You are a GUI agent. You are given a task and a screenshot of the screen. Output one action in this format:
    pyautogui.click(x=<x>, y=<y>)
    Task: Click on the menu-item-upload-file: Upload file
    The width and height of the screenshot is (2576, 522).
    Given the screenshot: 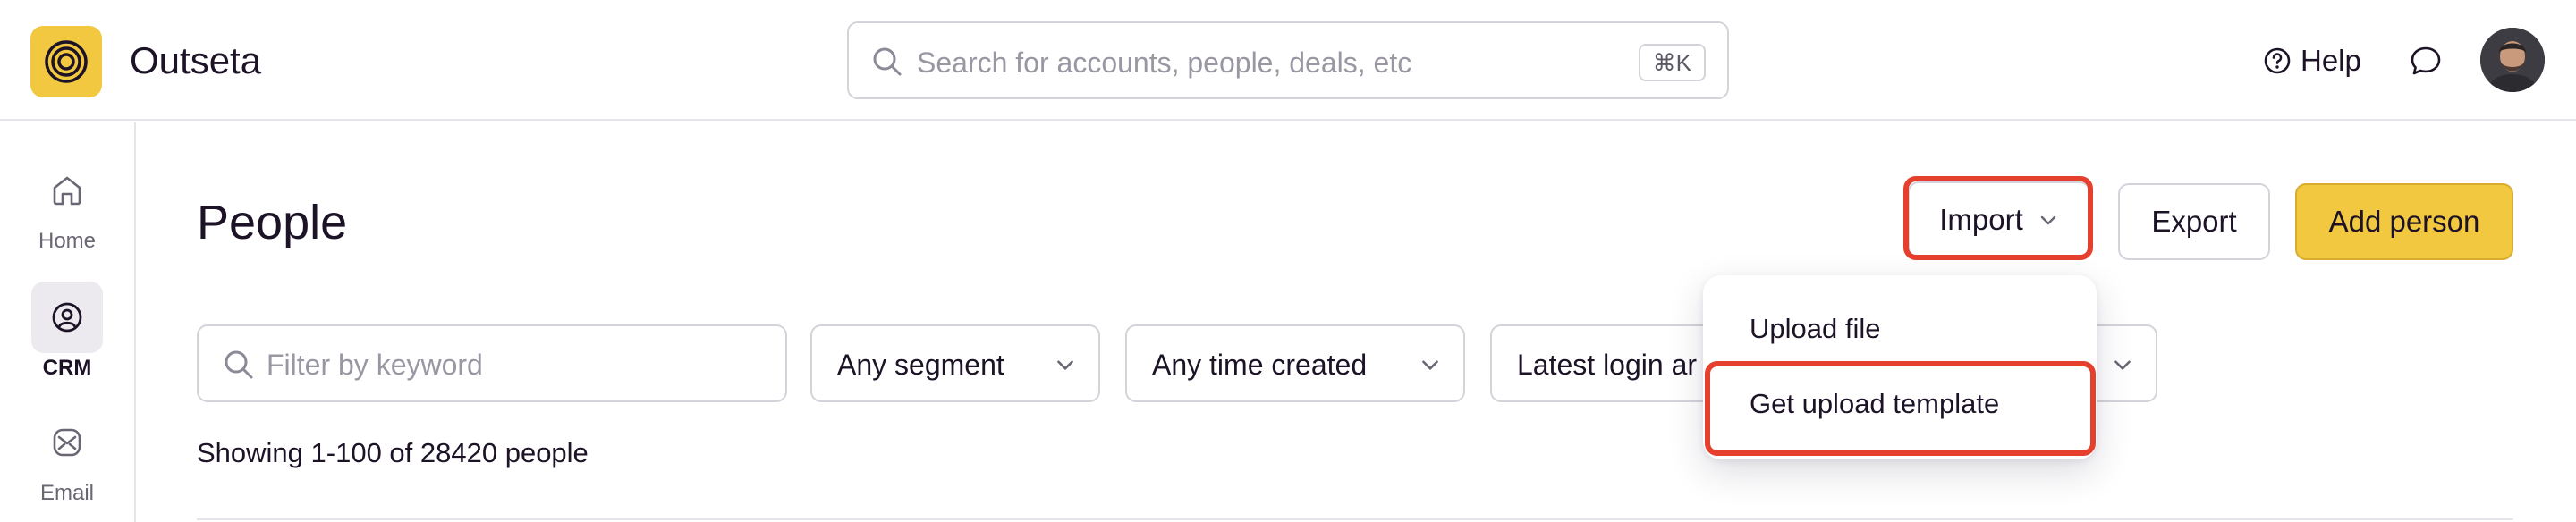 What is the action you would take?
    pyautogui.click(x=1815, y=329)
    